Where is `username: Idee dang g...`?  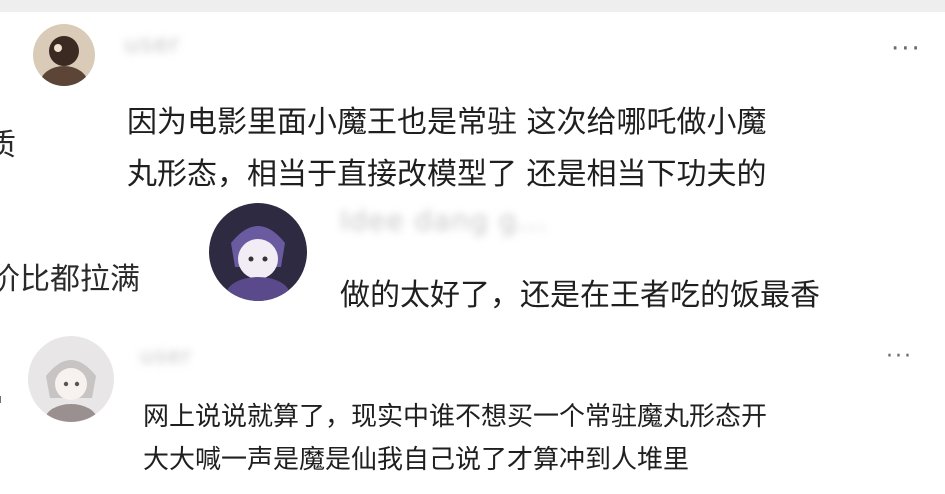
username: Idee dang g... is located at coordinates (443, 220).